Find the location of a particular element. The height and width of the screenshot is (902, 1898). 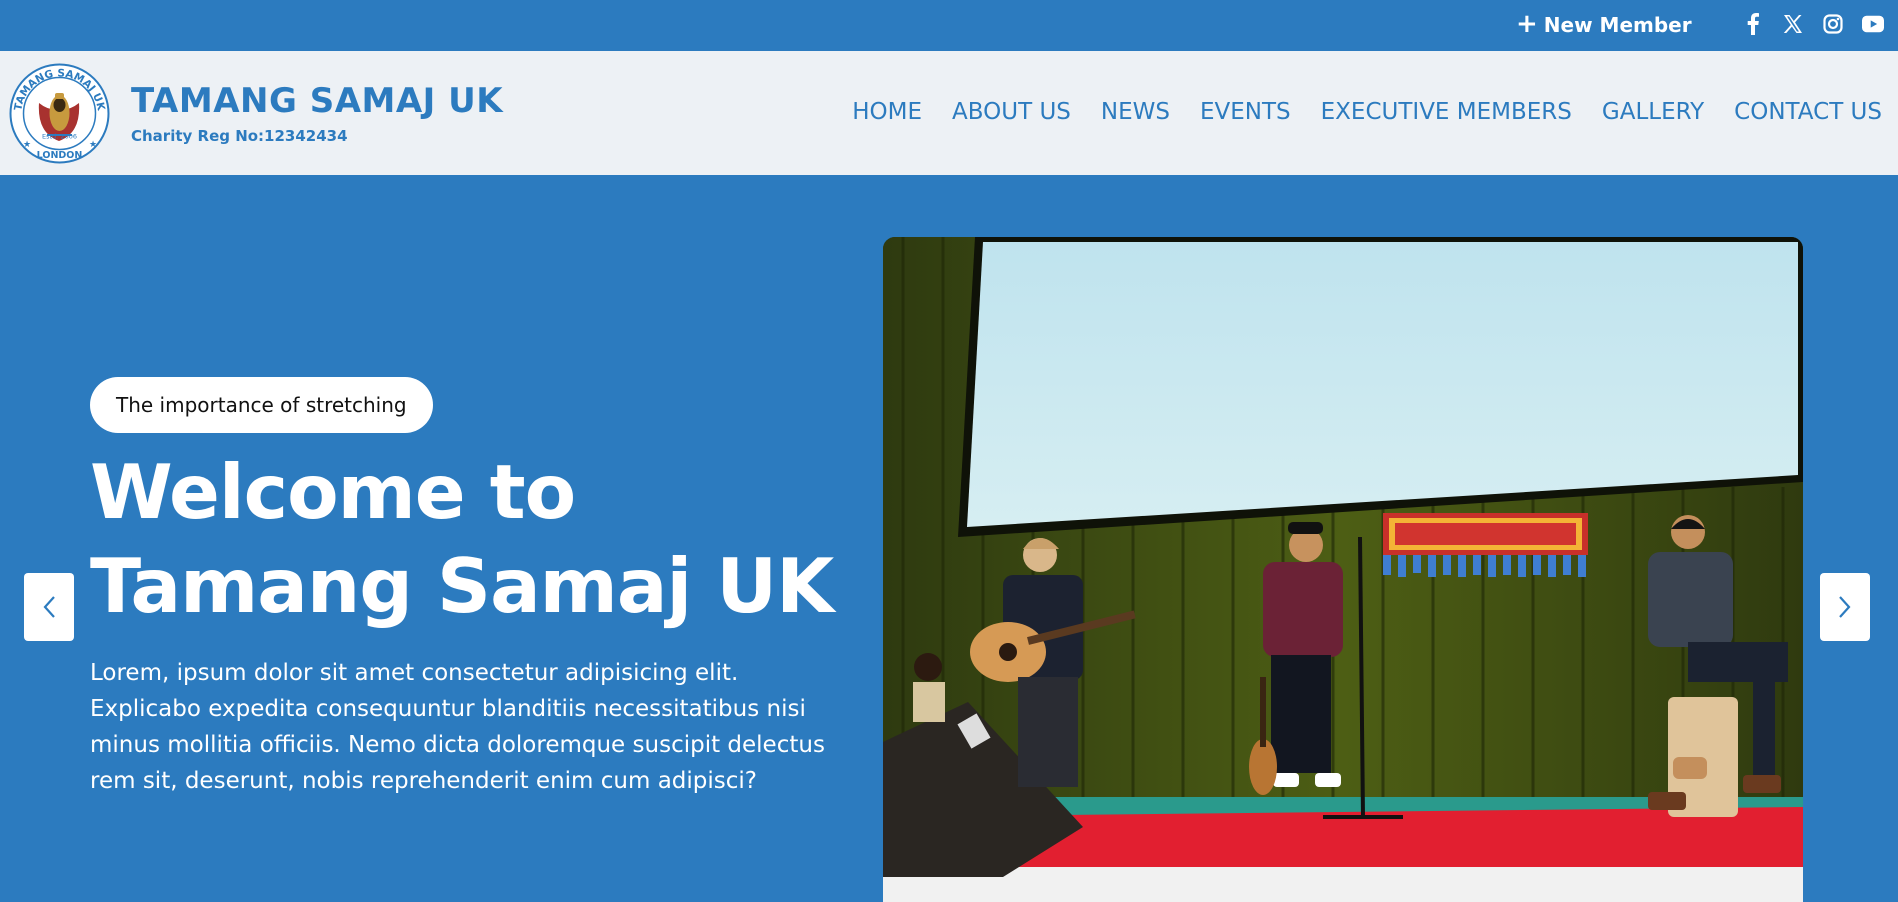

nav-events: EVENTS is located at coordinates (1245, 112).